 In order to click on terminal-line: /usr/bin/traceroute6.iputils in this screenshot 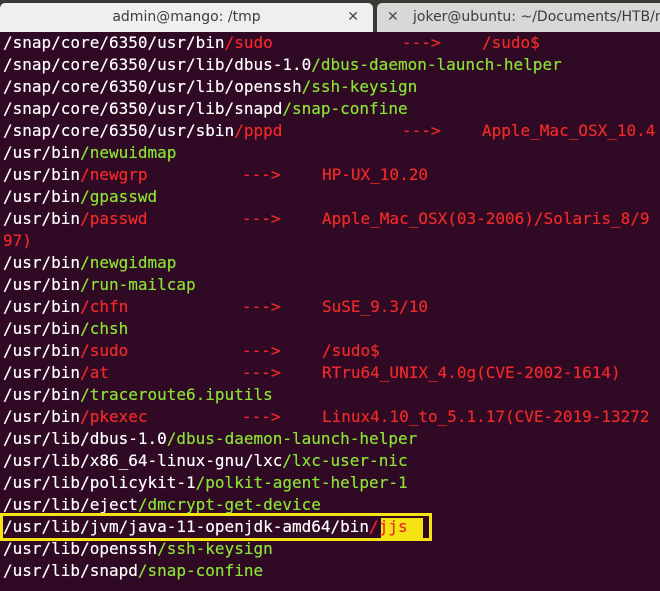, I will do `click(138, 395)`.